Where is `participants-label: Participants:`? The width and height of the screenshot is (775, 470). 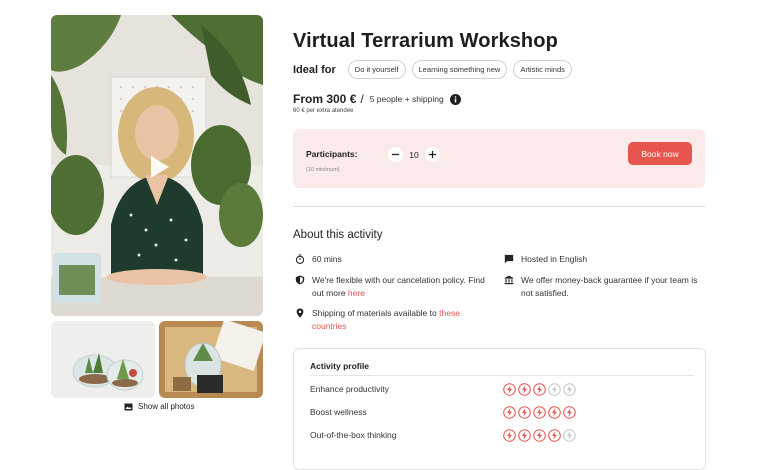 participants-label: Participants: is located at coordinates (332, 154).